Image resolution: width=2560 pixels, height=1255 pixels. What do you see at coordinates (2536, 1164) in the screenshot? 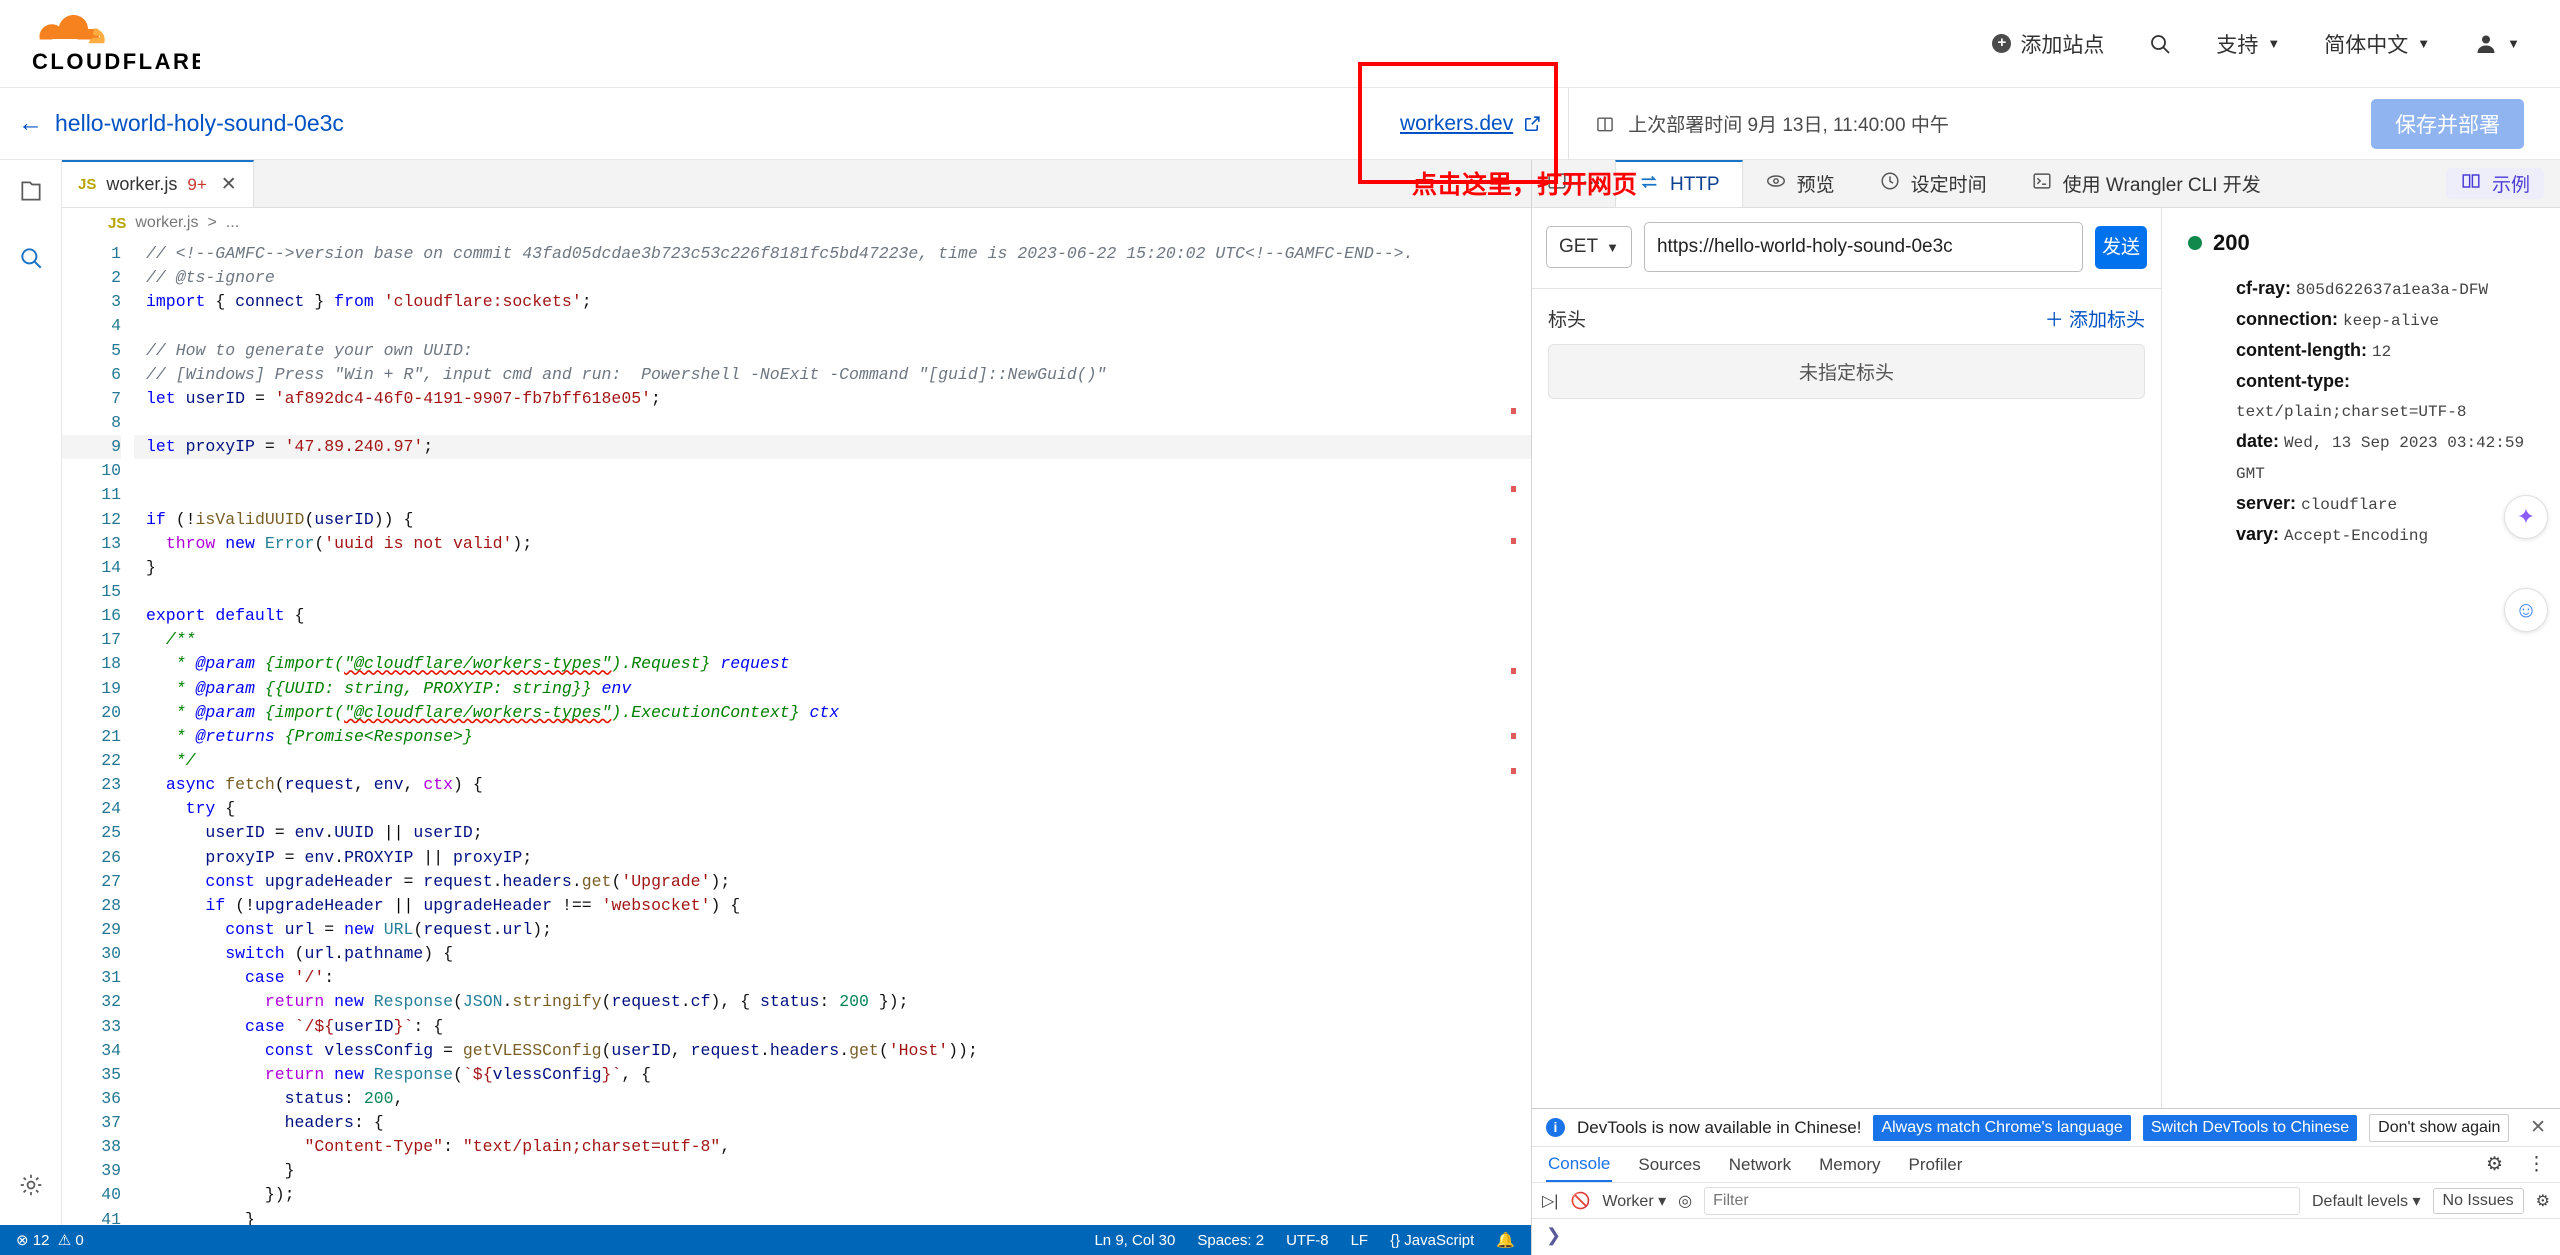
I see `devtools-more-vertical-icon: ⋮` at bounding box center [2536, 1164].